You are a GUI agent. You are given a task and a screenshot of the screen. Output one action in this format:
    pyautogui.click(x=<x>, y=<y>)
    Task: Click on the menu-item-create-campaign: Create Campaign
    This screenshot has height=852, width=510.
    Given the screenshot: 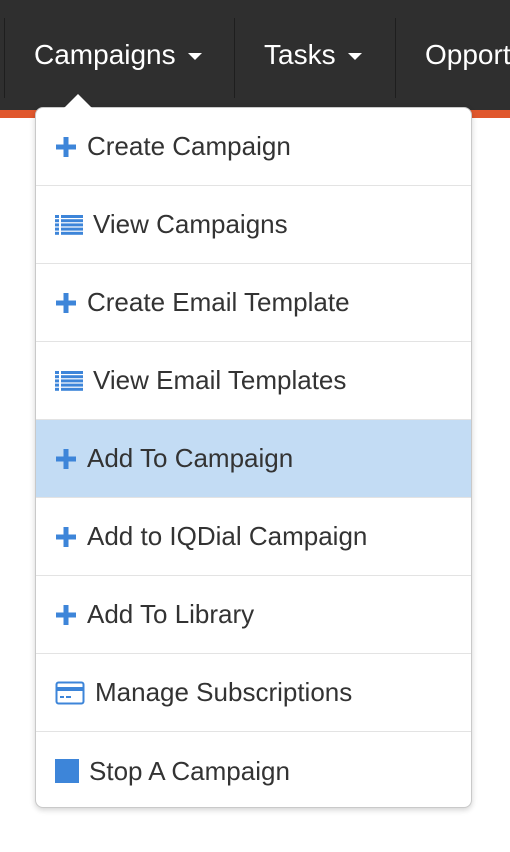 What is the action you would take?
    pyautogui.click(x=253, y=147)
    